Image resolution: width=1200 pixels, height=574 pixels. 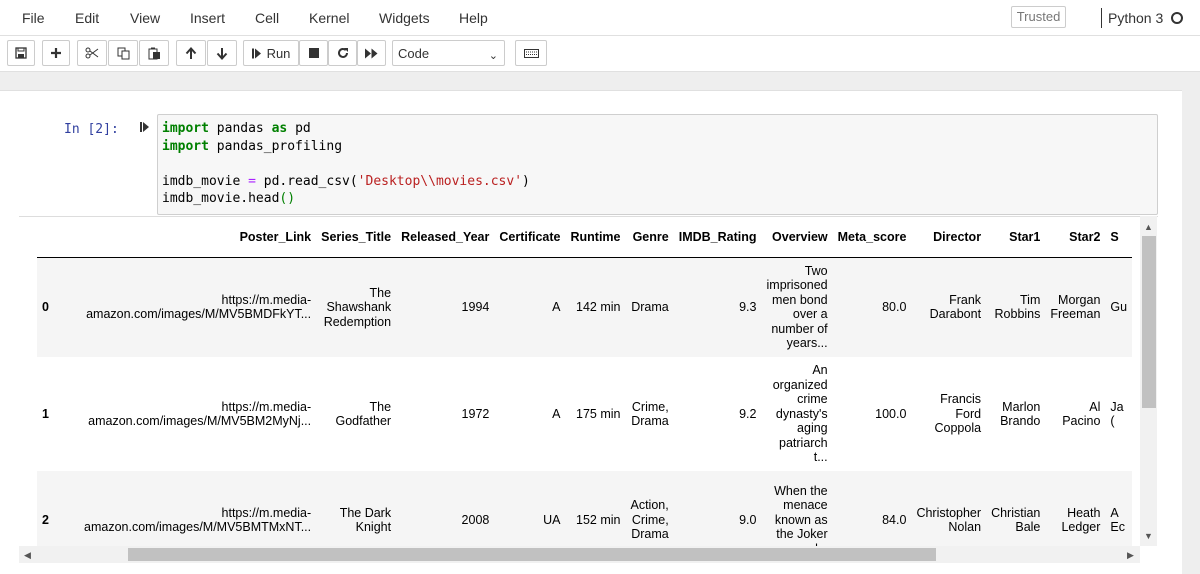 I want to click on paste-button, so click(x=154, y=53).